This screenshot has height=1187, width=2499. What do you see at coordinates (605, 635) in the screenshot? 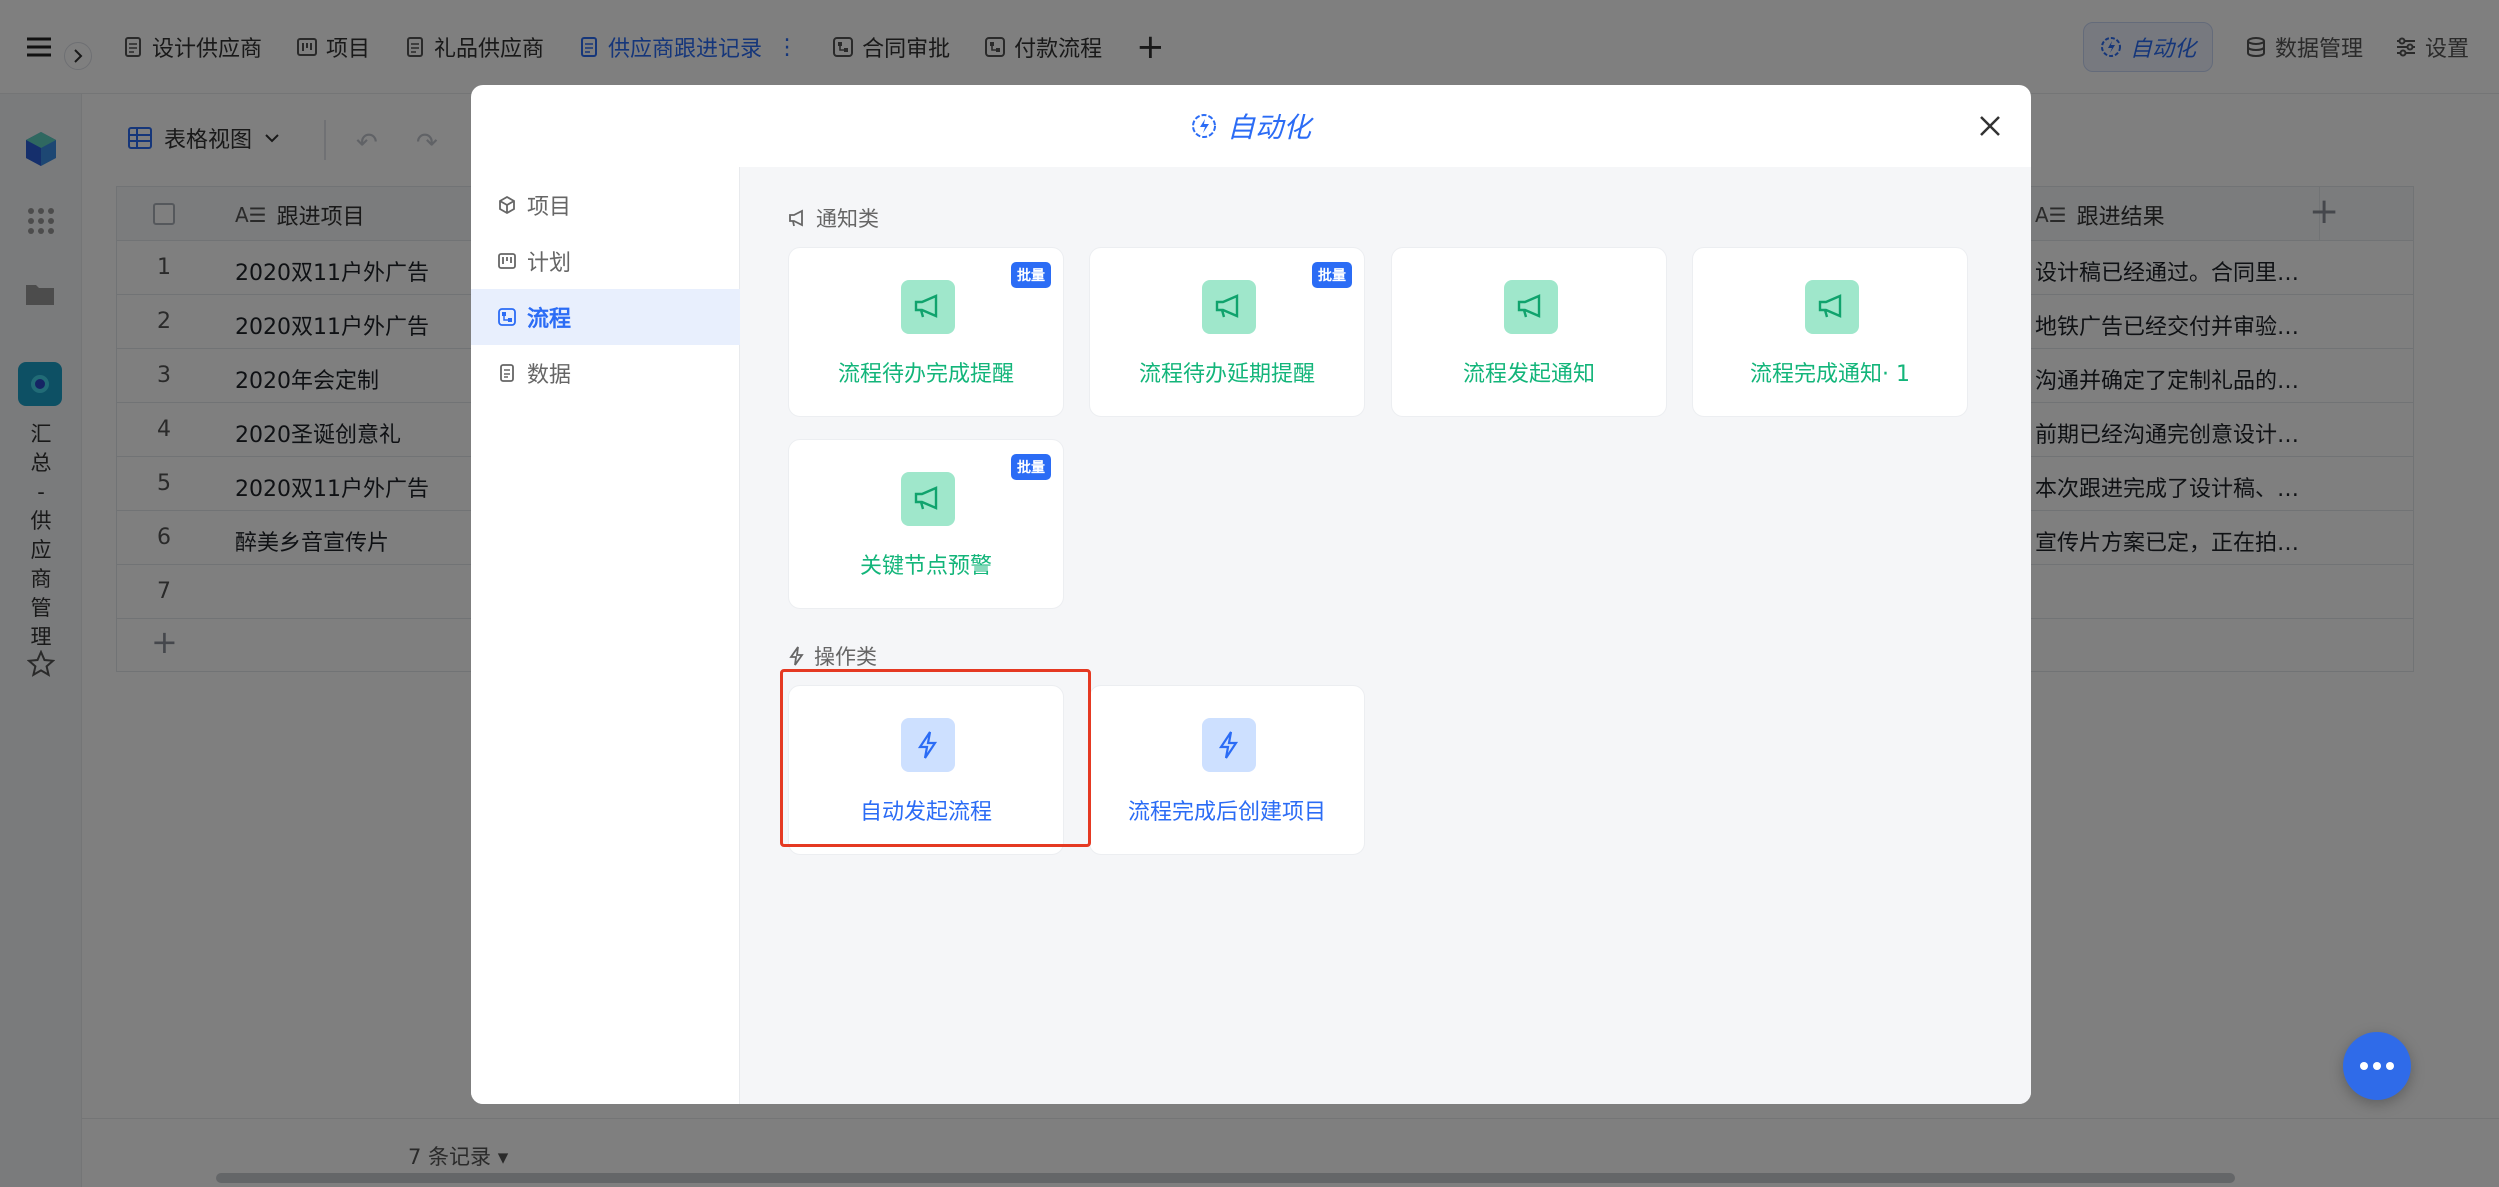
I see `dialog-category-nav: 项目 计划 流程 数据` at bounding box center [605, 635].